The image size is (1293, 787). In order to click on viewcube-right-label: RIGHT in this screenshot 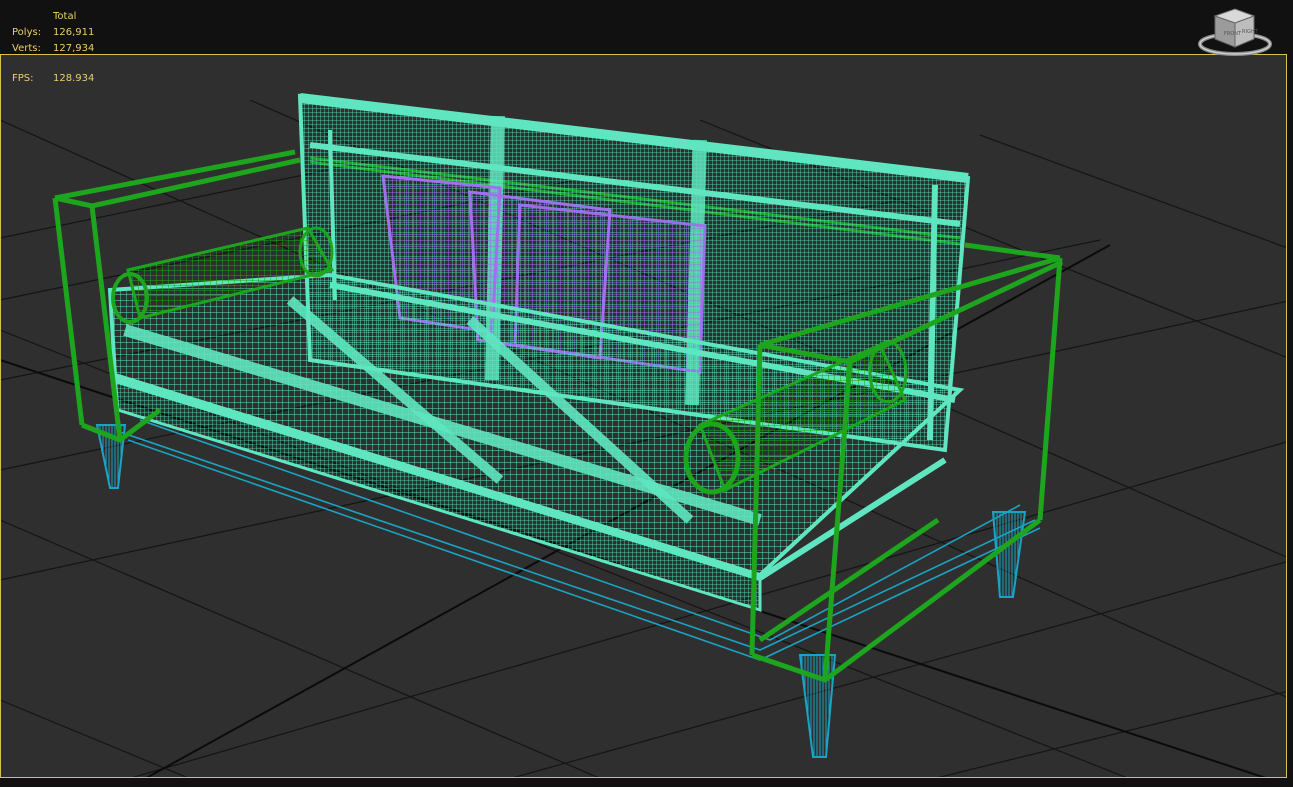, I will do `click(1250, 32)`.